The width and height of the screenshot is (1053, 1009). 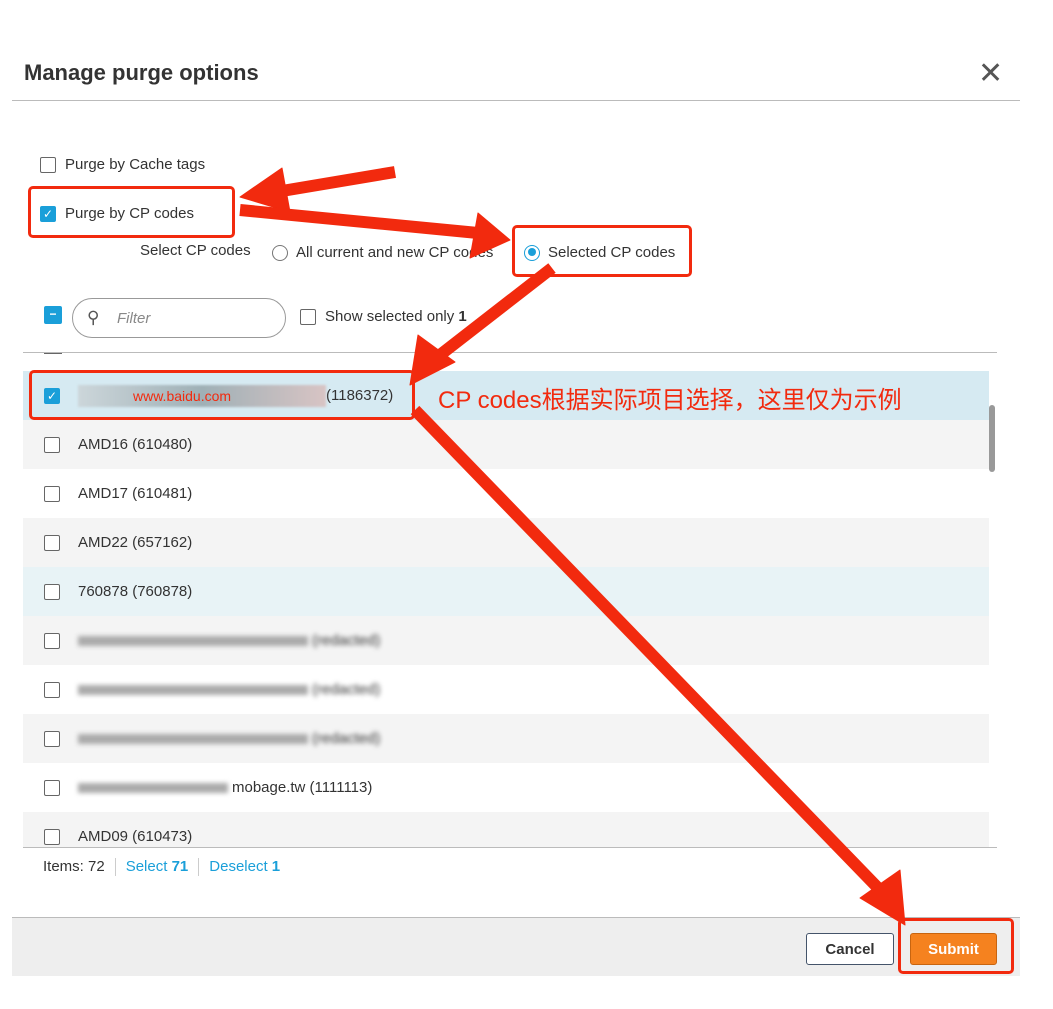 What do you see at coordinates (395, 252) in the screenshot?
I see `radio-label: All current and new CP codes` at bounding box center [395, 252].